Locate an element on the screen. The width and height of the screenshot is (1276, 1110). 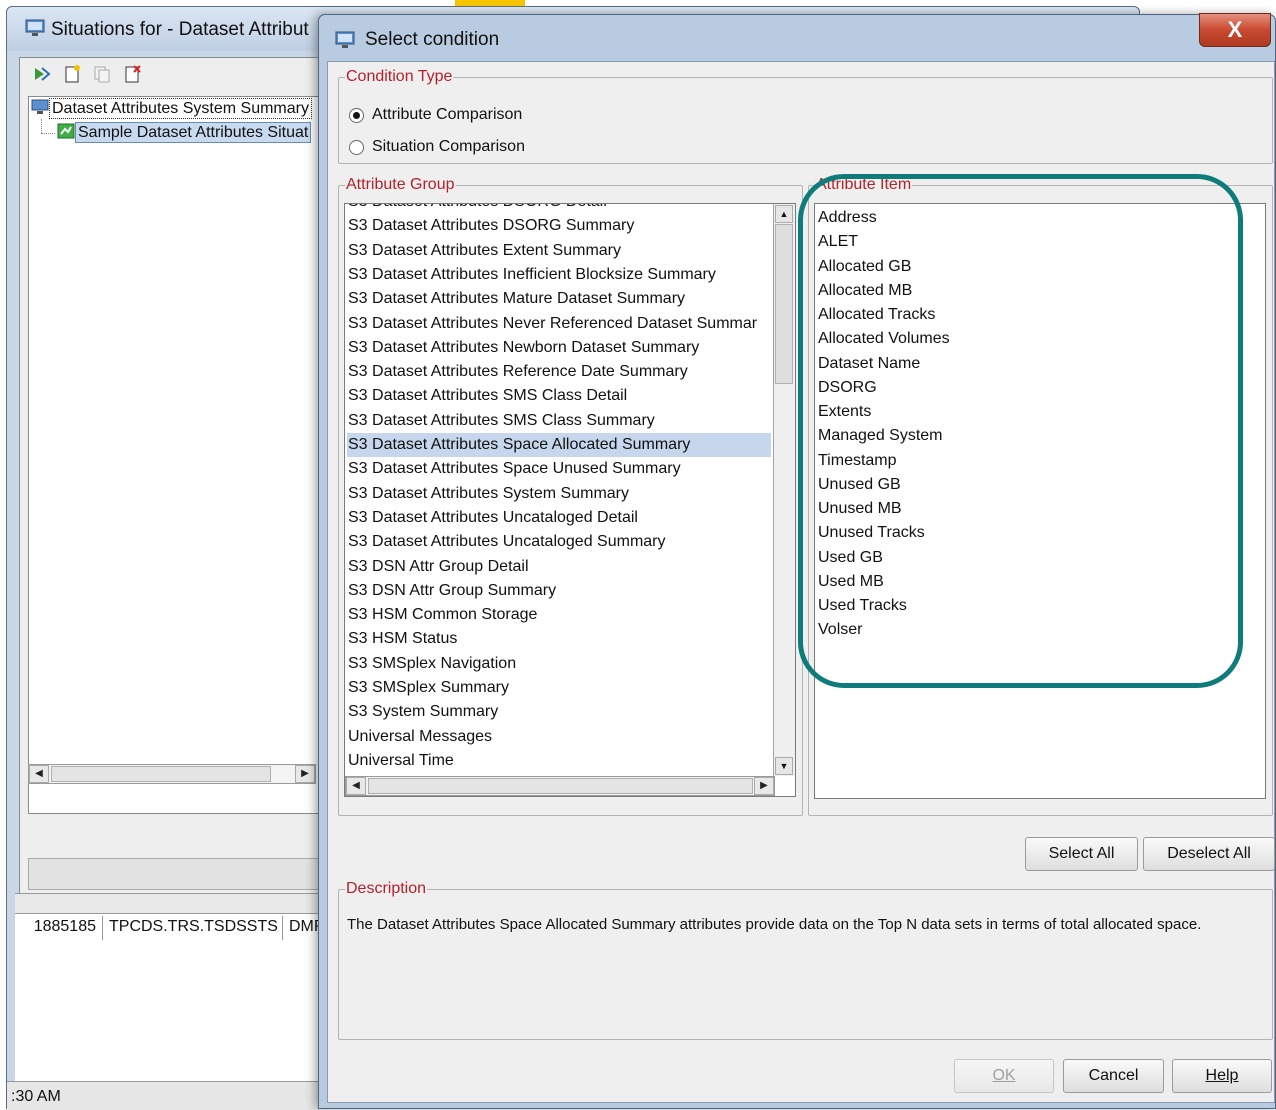
description-legend: Description is located at coordinates (386, 888).